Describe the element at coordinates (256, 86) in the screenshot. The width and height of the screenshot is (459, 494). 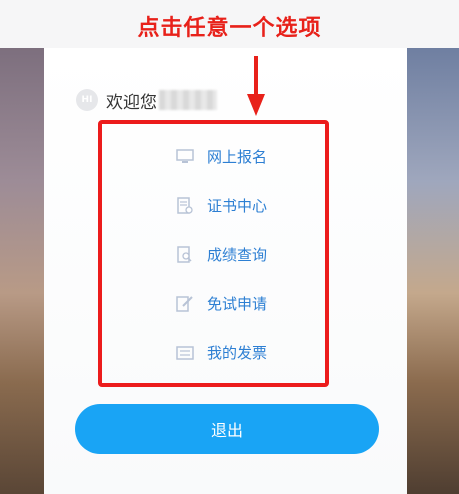
I see `annotation-arrow-icon` at that location.